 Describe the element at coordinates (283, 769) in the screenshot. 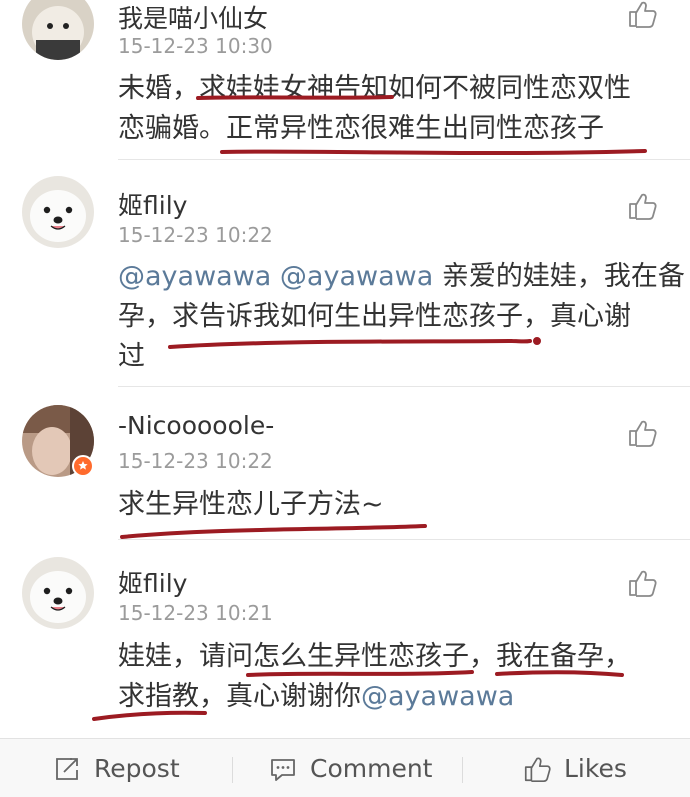

I see `comment-icon` at that location.